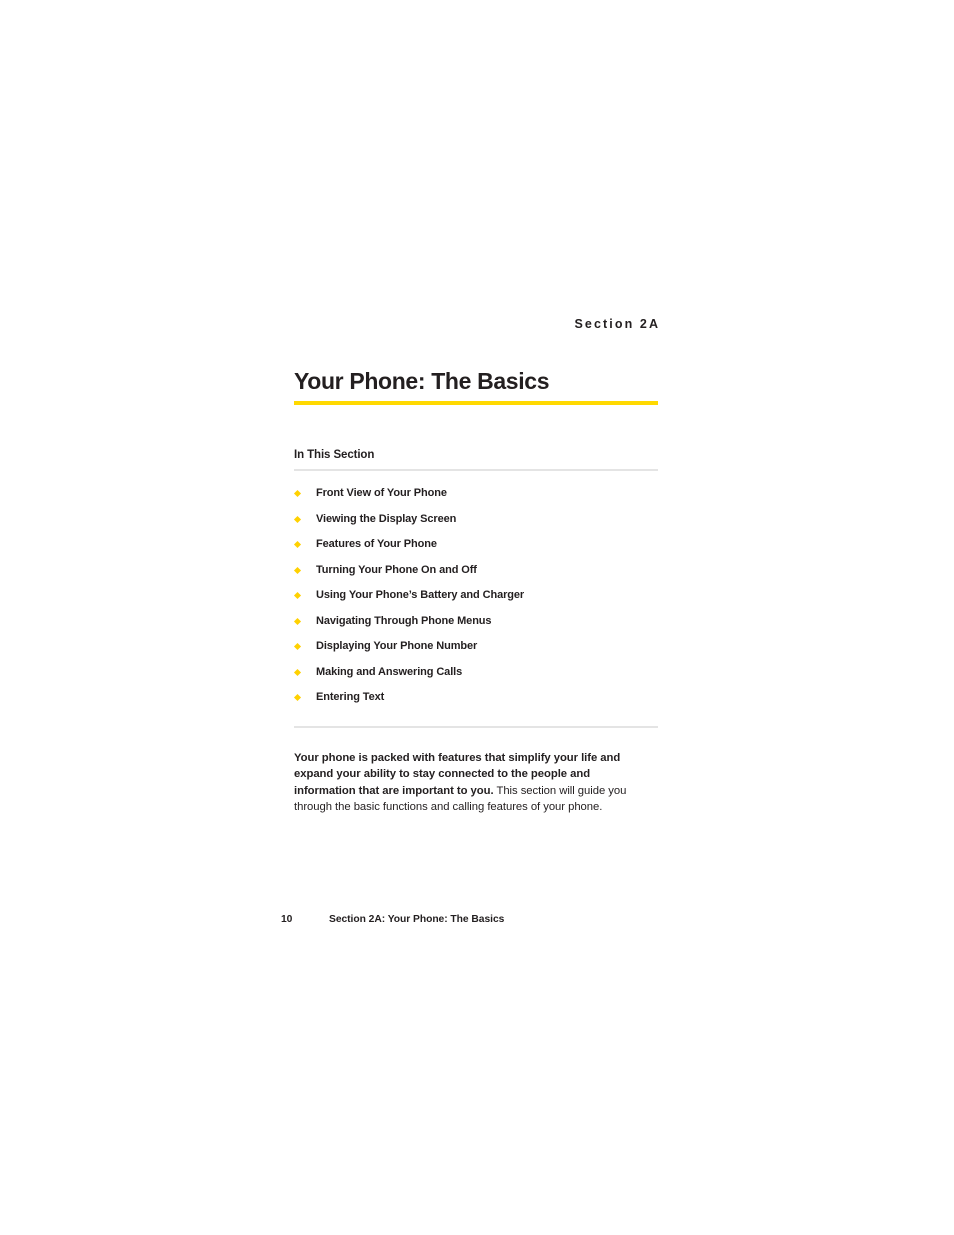 This screenshot has height=1235, width=954. I want to click on list-item-label: Making and Answering Calls, so click(389, 671).